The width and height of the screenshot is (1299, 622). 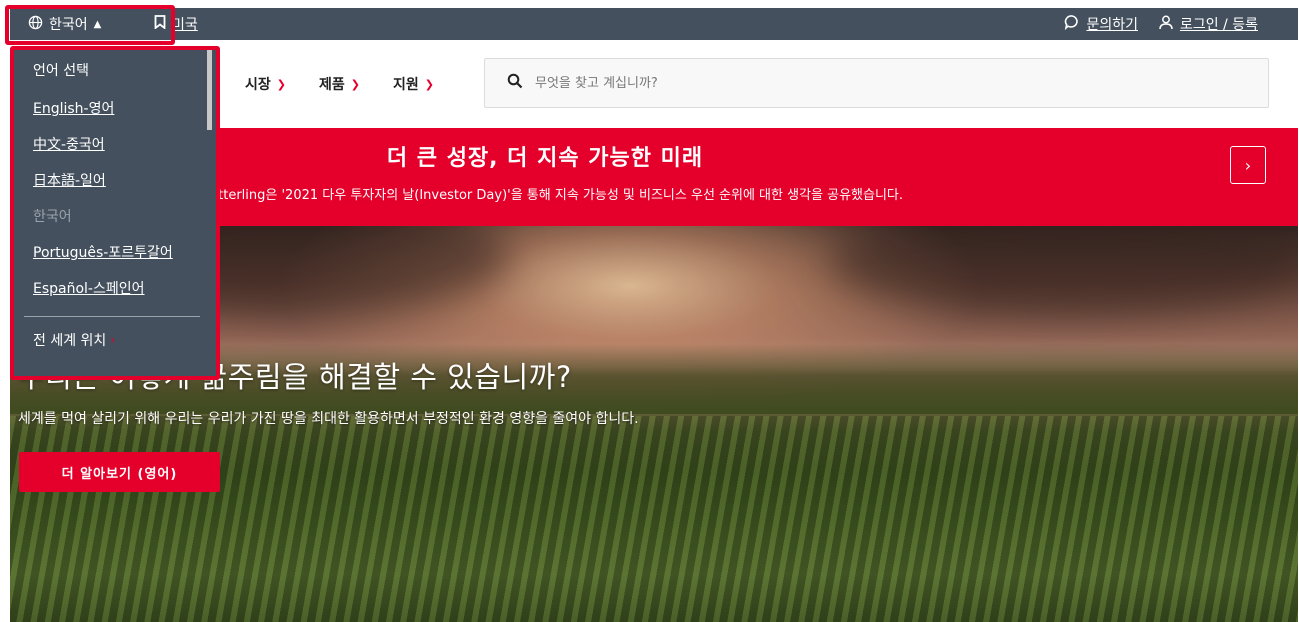 What do you see at coordinates (406, 85) in the screenshot?
I see `nav-item-label: 지원` at bounding box center [406, 85].